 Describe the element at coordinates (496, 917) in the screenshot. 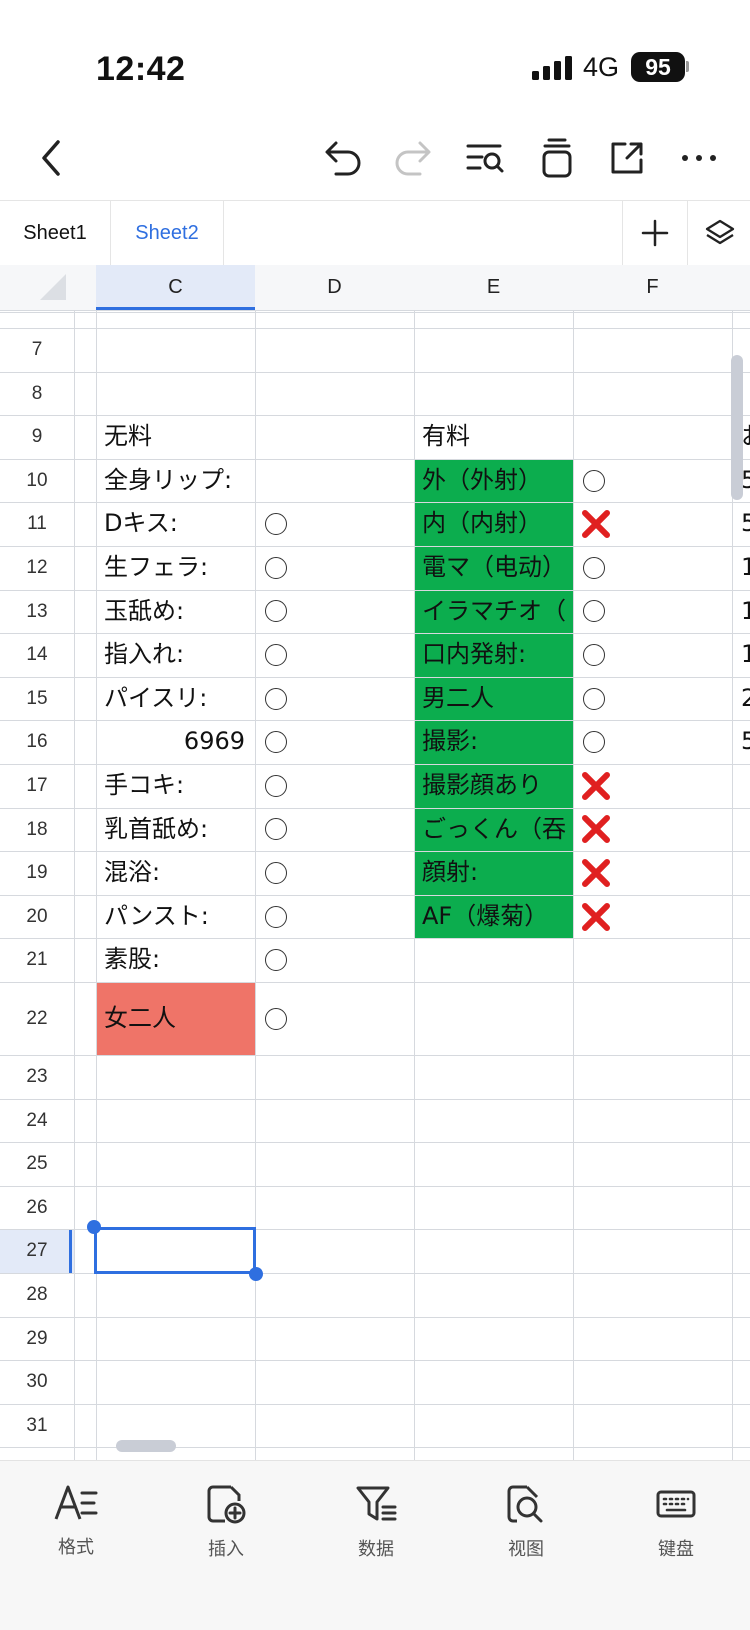

I see `paid-item-label: AF（爆菊）` at that location.